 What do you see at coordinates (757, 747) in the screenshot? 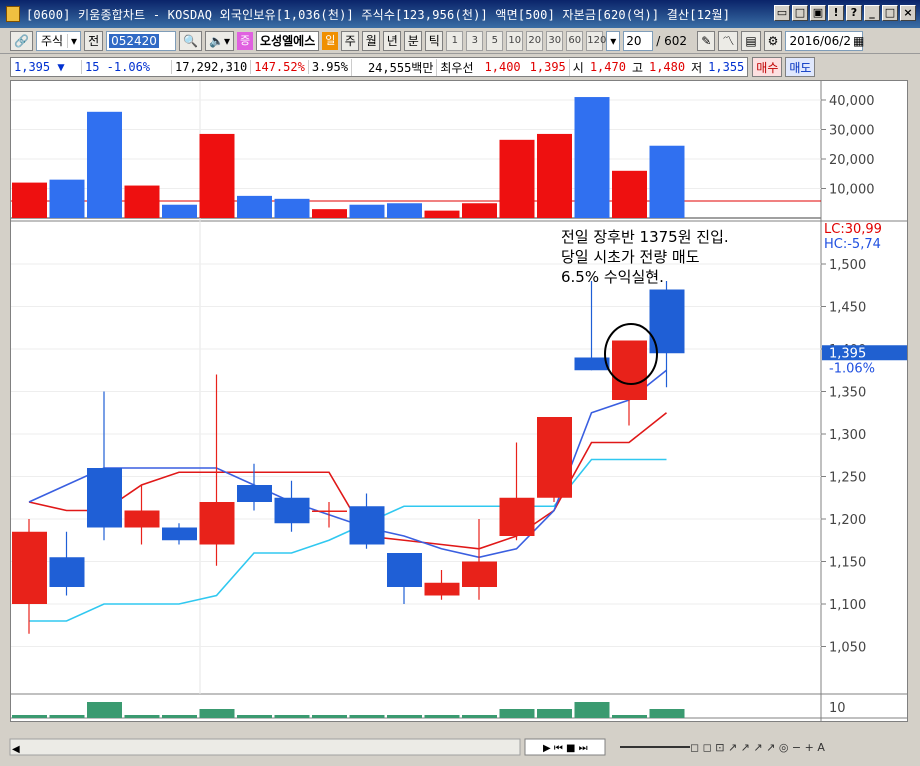
I see `drawing-tools-icon: ◻ ◻ ⊡ ↗ ↗ ↗ ↗ ◎ − + A` at bounding box center [757, 747].